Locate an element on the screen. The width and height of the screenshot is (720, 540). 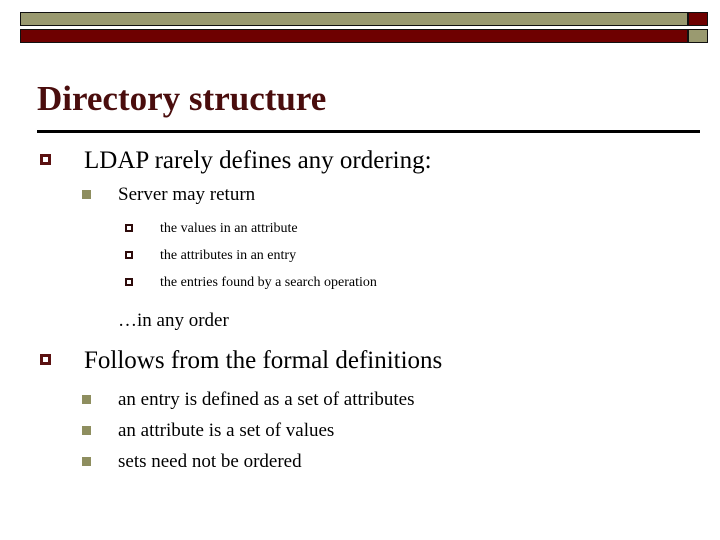
bullet-level1: LDAP rarely defines any ordering: is located at coordinates (360, 161).